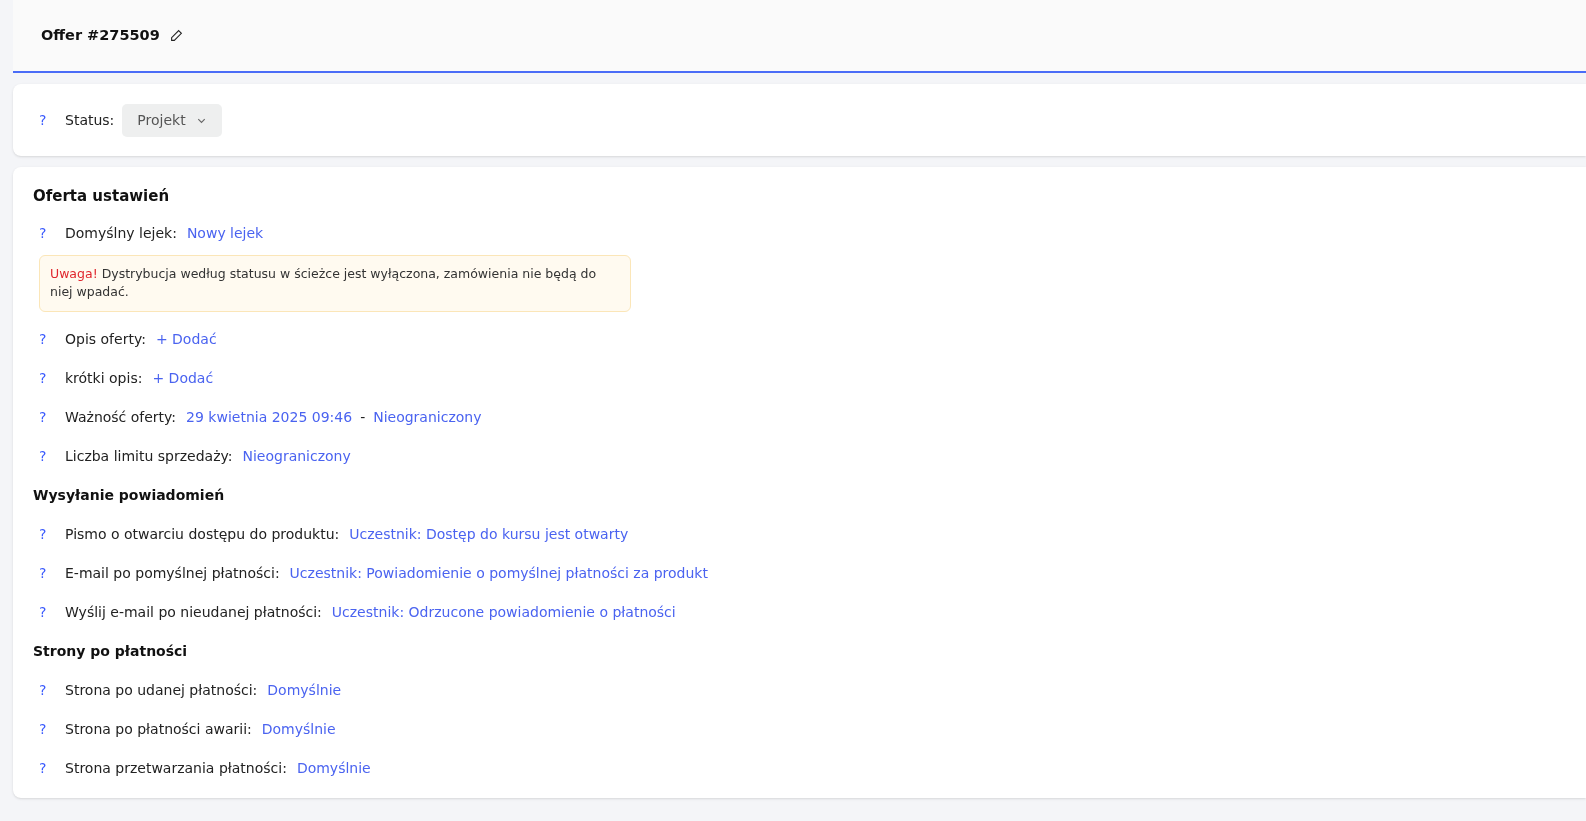 This screenshot has width=1586, height=821. Describe the element at coordinates (489, 534) in the screenshot. I see `value-link: Uczestnik: Dostęp do kursu jest otwarty` at that location.